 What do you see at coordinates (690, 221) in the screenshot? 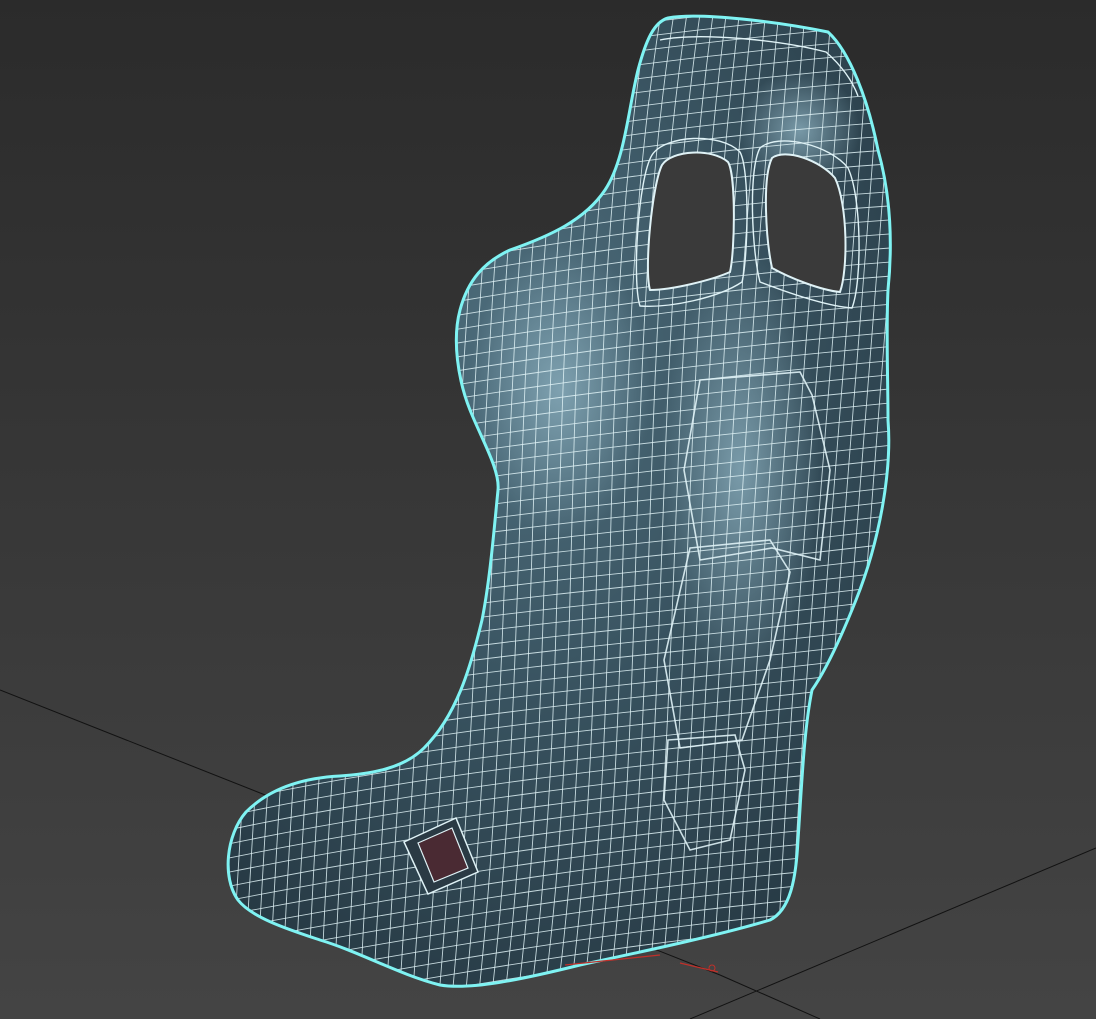
I see `headrest-belt-hole-left` at bounding box center [690, 221].